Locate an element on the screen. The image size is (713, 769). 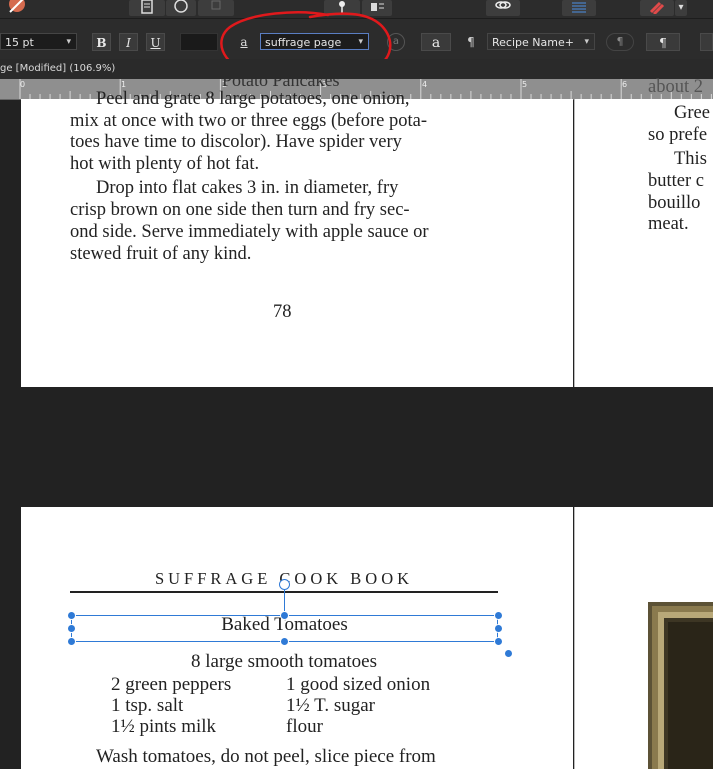
paragraph-style-dropdown: Recipe Name+ is located at coordinates (541, 42).